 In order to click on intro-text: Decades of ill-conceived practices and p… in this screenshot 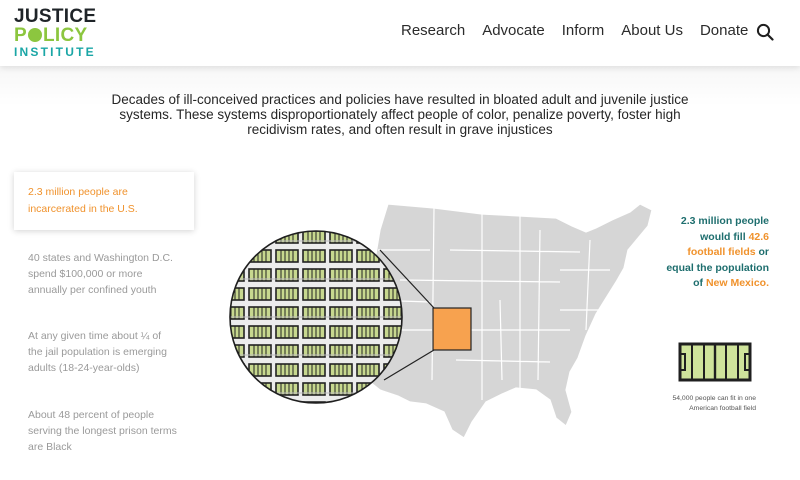, I will do `click(400, 114)`.